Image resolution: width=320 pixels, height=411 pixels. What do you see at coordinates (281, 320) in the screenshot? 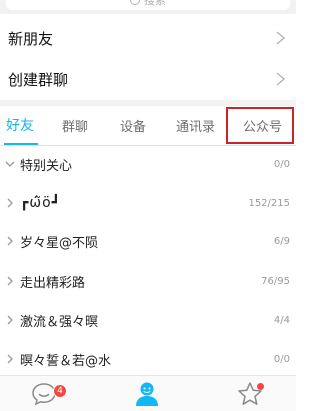
I see `group-online-count: 4/4` at bounding box center [281, 320].